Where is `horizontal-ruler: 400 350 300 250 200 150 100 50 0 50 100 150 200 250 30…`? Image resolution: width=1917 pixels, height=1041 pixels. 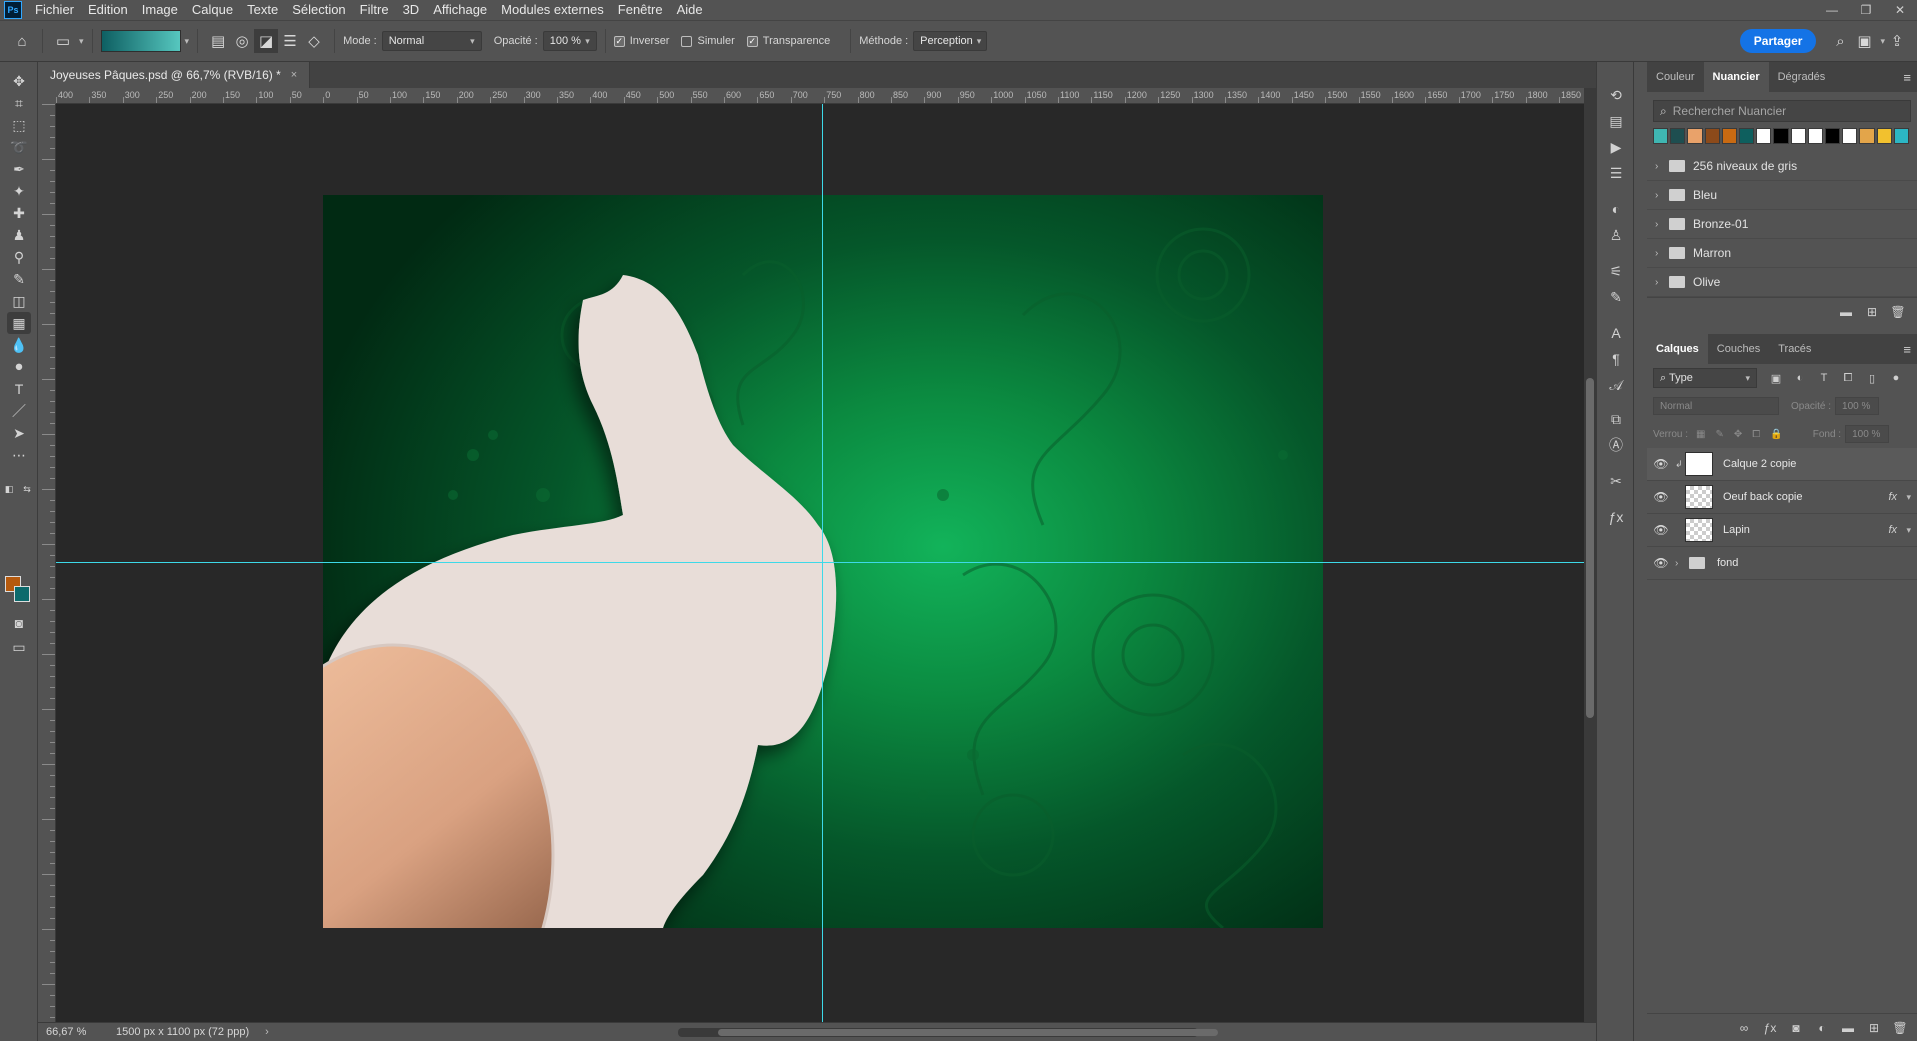
horizontal-ruler: 400 350 300 250 200 150 100 50 0 50 100 150 200 250 30… is located at coordinates (820, 96).